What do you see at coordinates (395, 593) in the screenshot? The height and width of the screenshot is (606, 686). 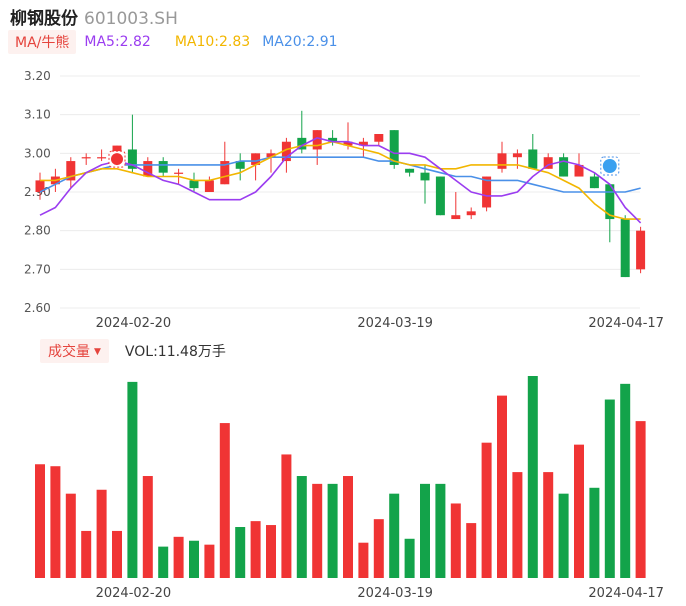 I see `volume-x-tick-label: 2024-03-19` at bounding box center [395, 593].